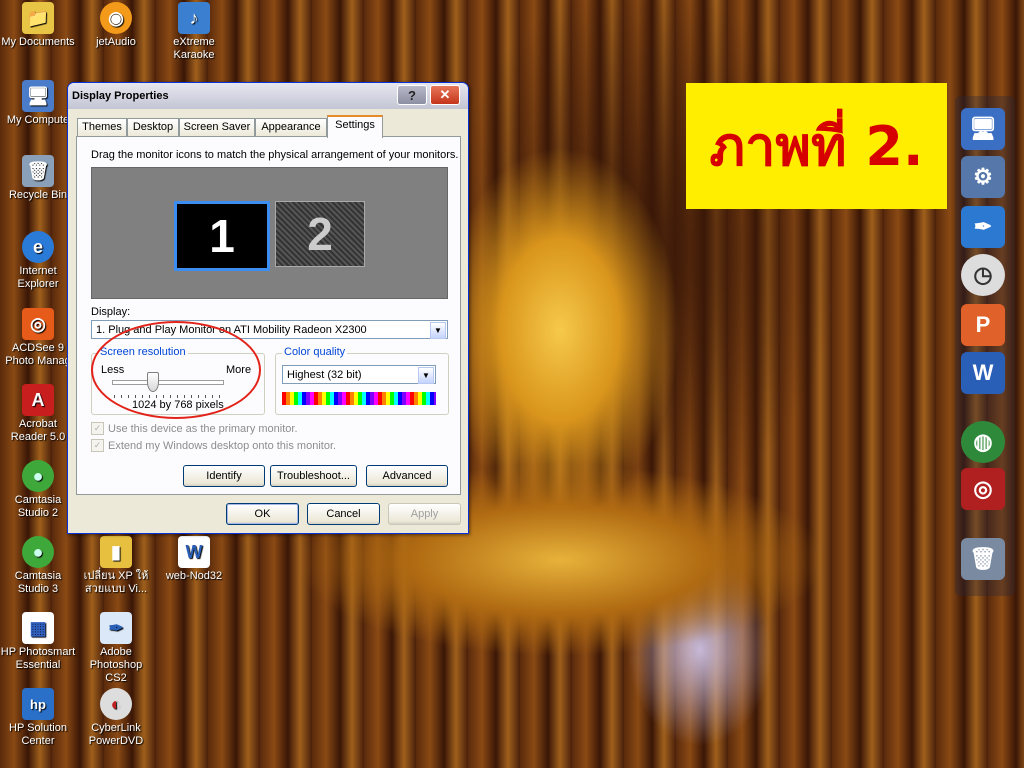 The width and height of the screenshot is (1024, 768). I want to click on apply-button: Apply, so click(424, 514).